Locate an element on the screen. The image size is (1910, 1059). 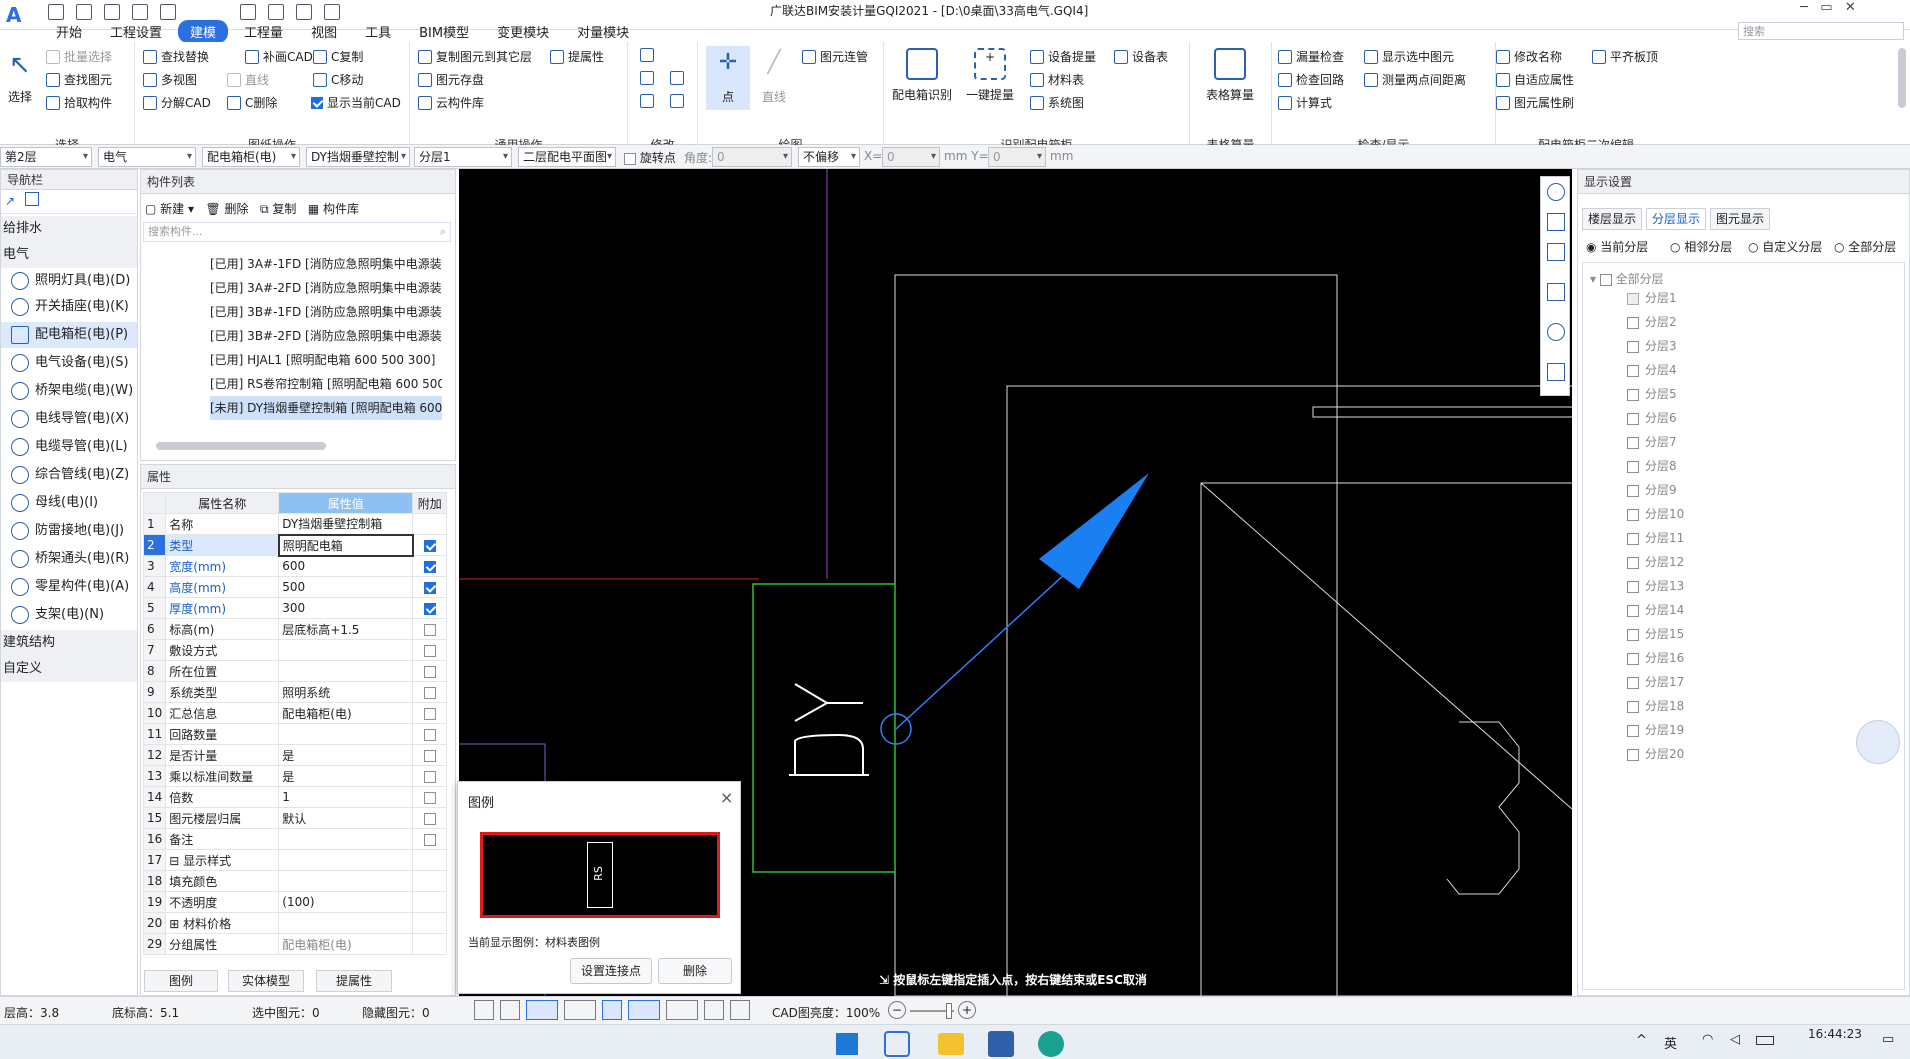
layer-select: 分层1 is located at coordinates (463, 157).